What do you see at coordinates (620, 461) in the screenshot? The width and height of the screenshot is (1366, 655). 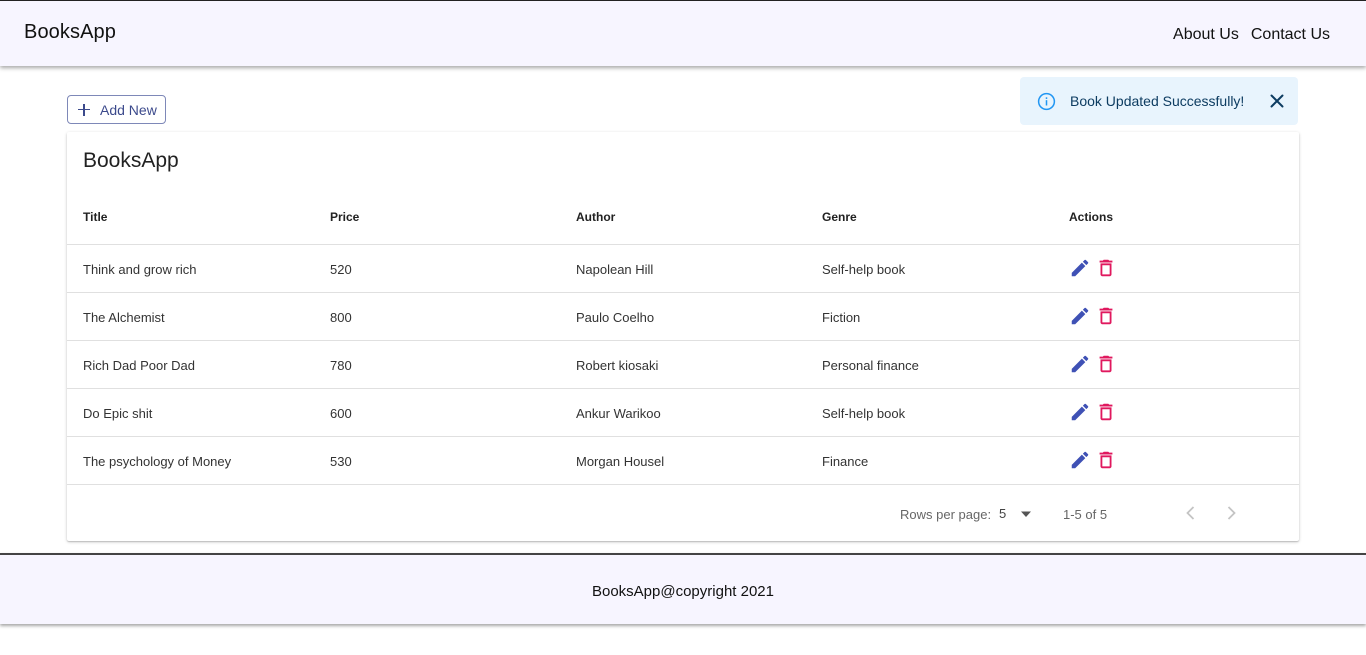 I see `cell-author: Morgan Housel` at bounding box center [620, 461].